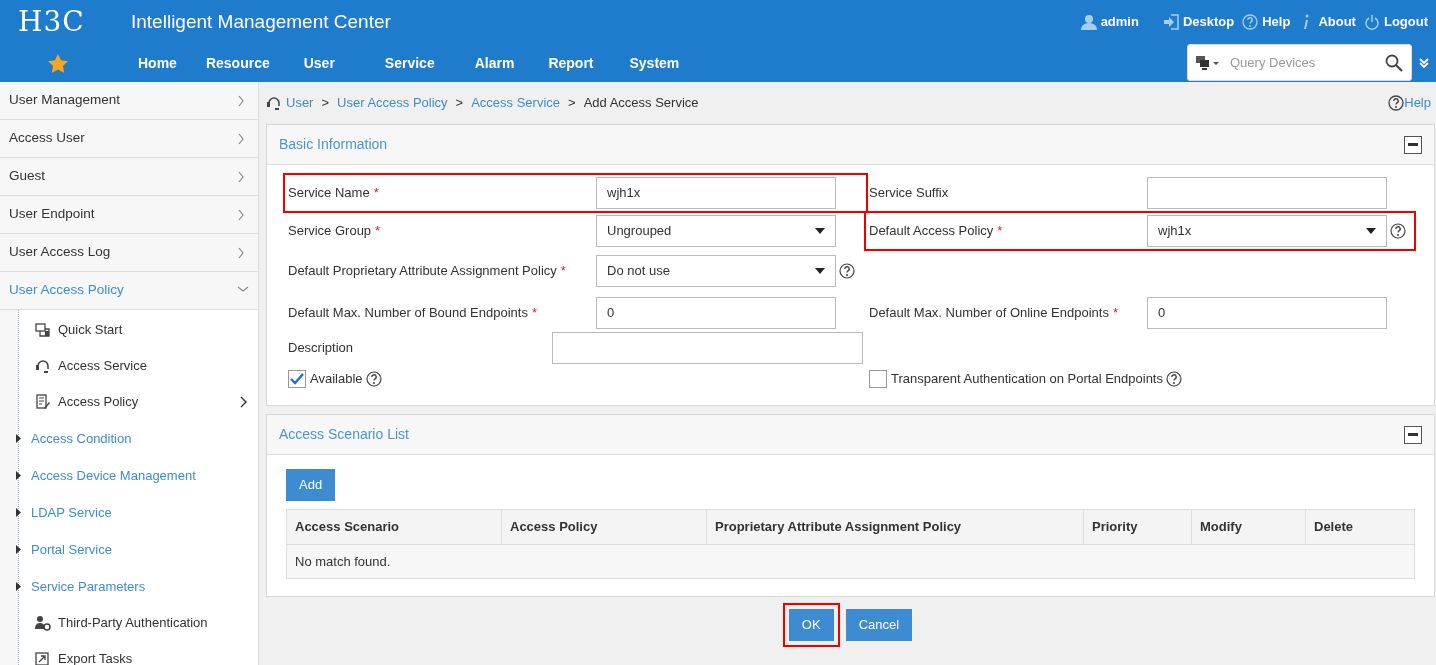 The height and width of the screenshot is (665, 1436). What do you see at coordinates (641, 103) in the screenshot?
I see `breadcrumb-current: Add Access Service` at bounding box center [641, 103].